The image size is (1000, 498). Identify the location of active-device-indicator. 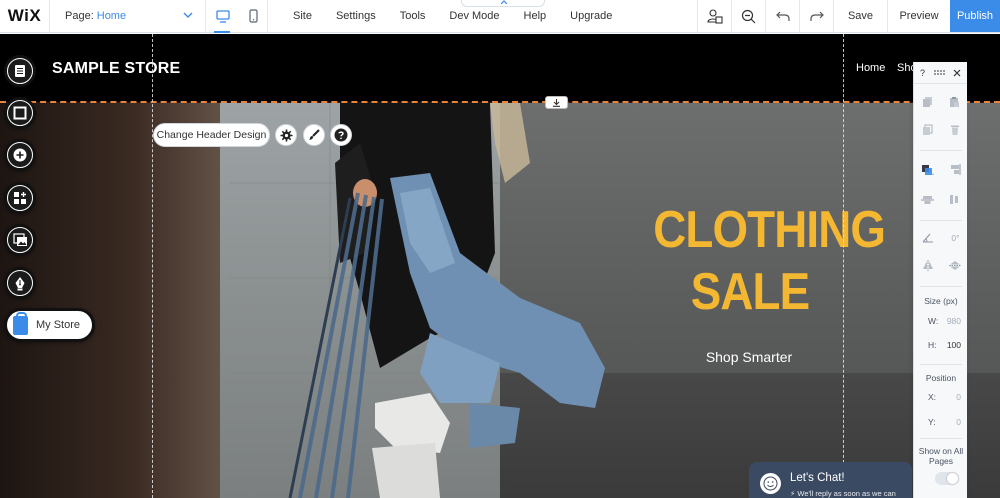
(222, 32).